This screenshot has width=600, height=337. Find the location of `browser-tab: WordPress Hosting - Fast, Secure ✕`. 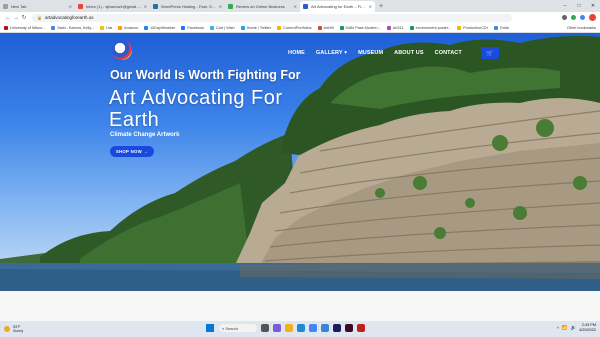

browser-tab: WordPress Hosting - Fast, Secure ✕ is located at coordinates (187, 6).